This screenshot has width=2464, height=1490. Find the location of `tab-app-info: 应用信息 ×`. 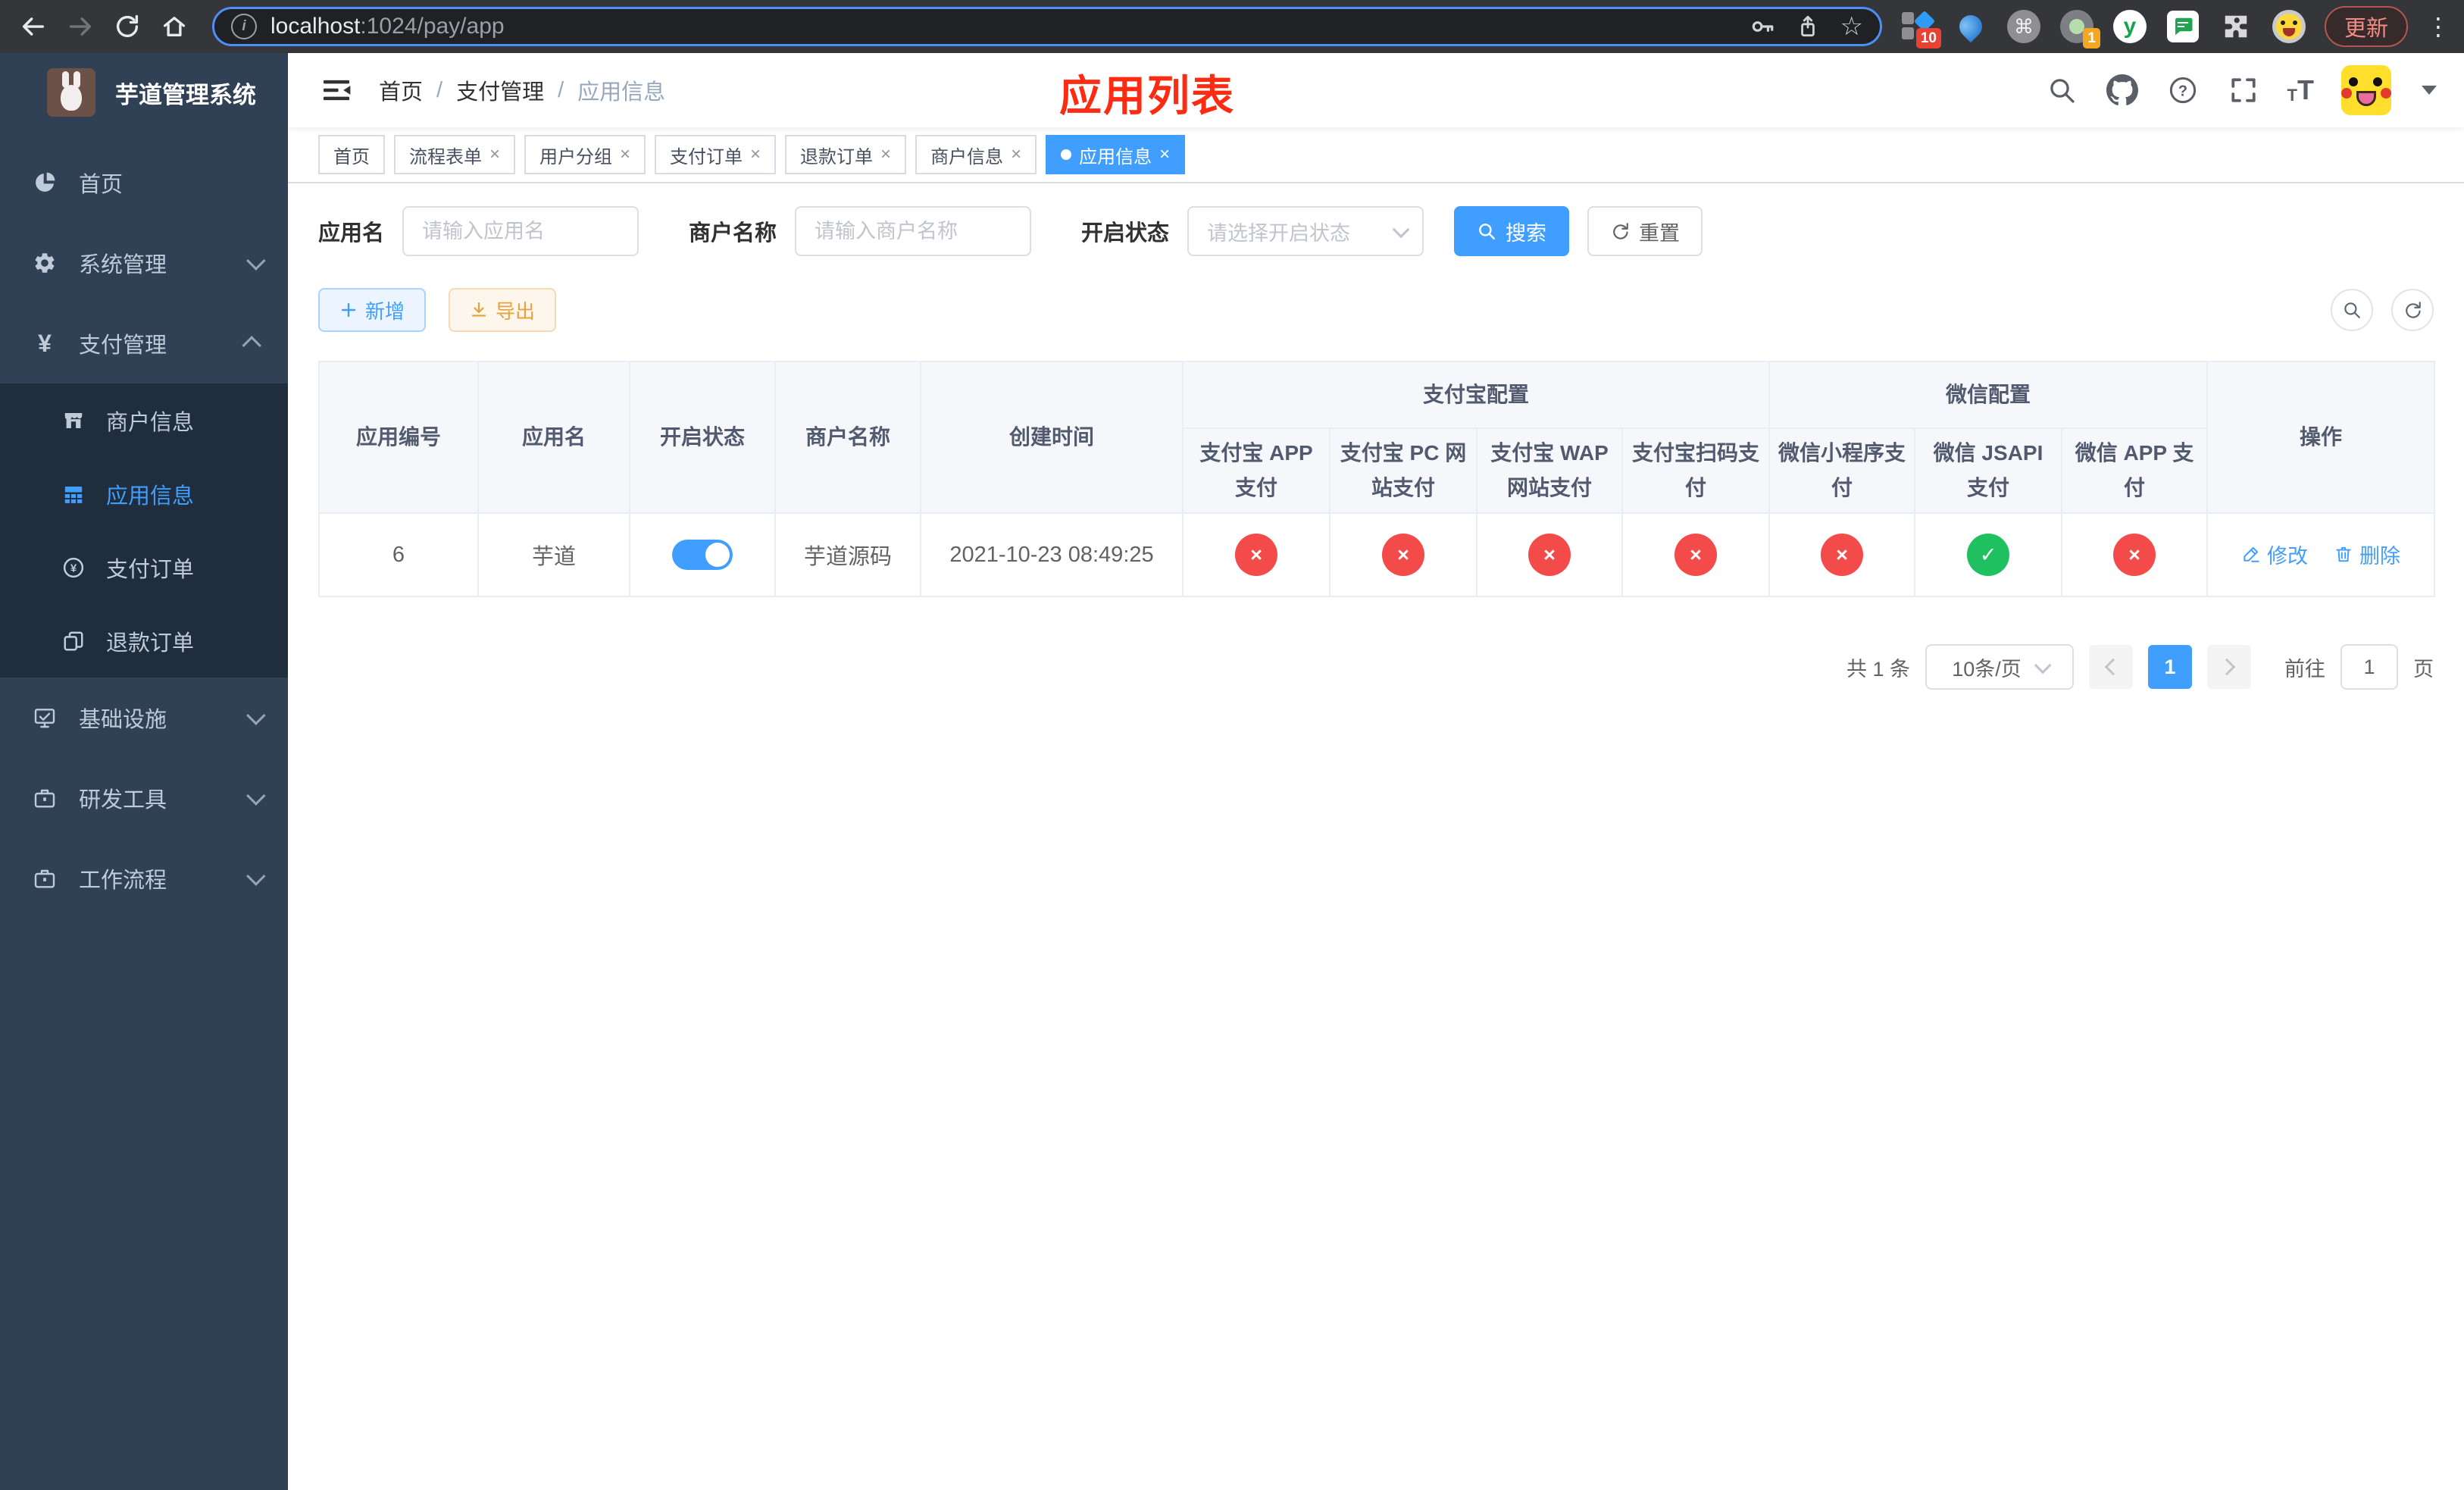

tab-app-info: 应用信息 × is located at coordinates (1116, 154).